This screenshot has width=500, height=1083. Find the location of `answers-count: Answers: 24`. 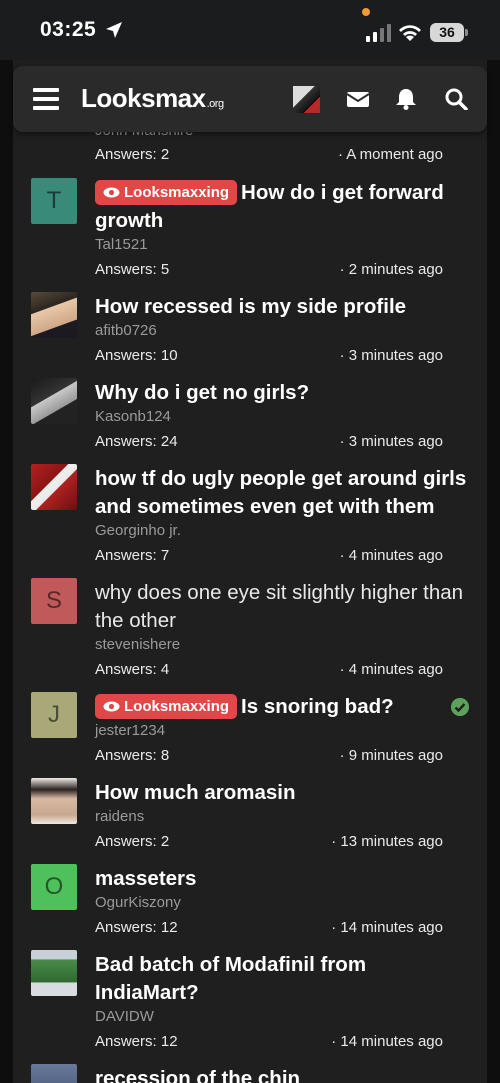

answers-count: Answers: 24 is located at coordinates (136, 441).